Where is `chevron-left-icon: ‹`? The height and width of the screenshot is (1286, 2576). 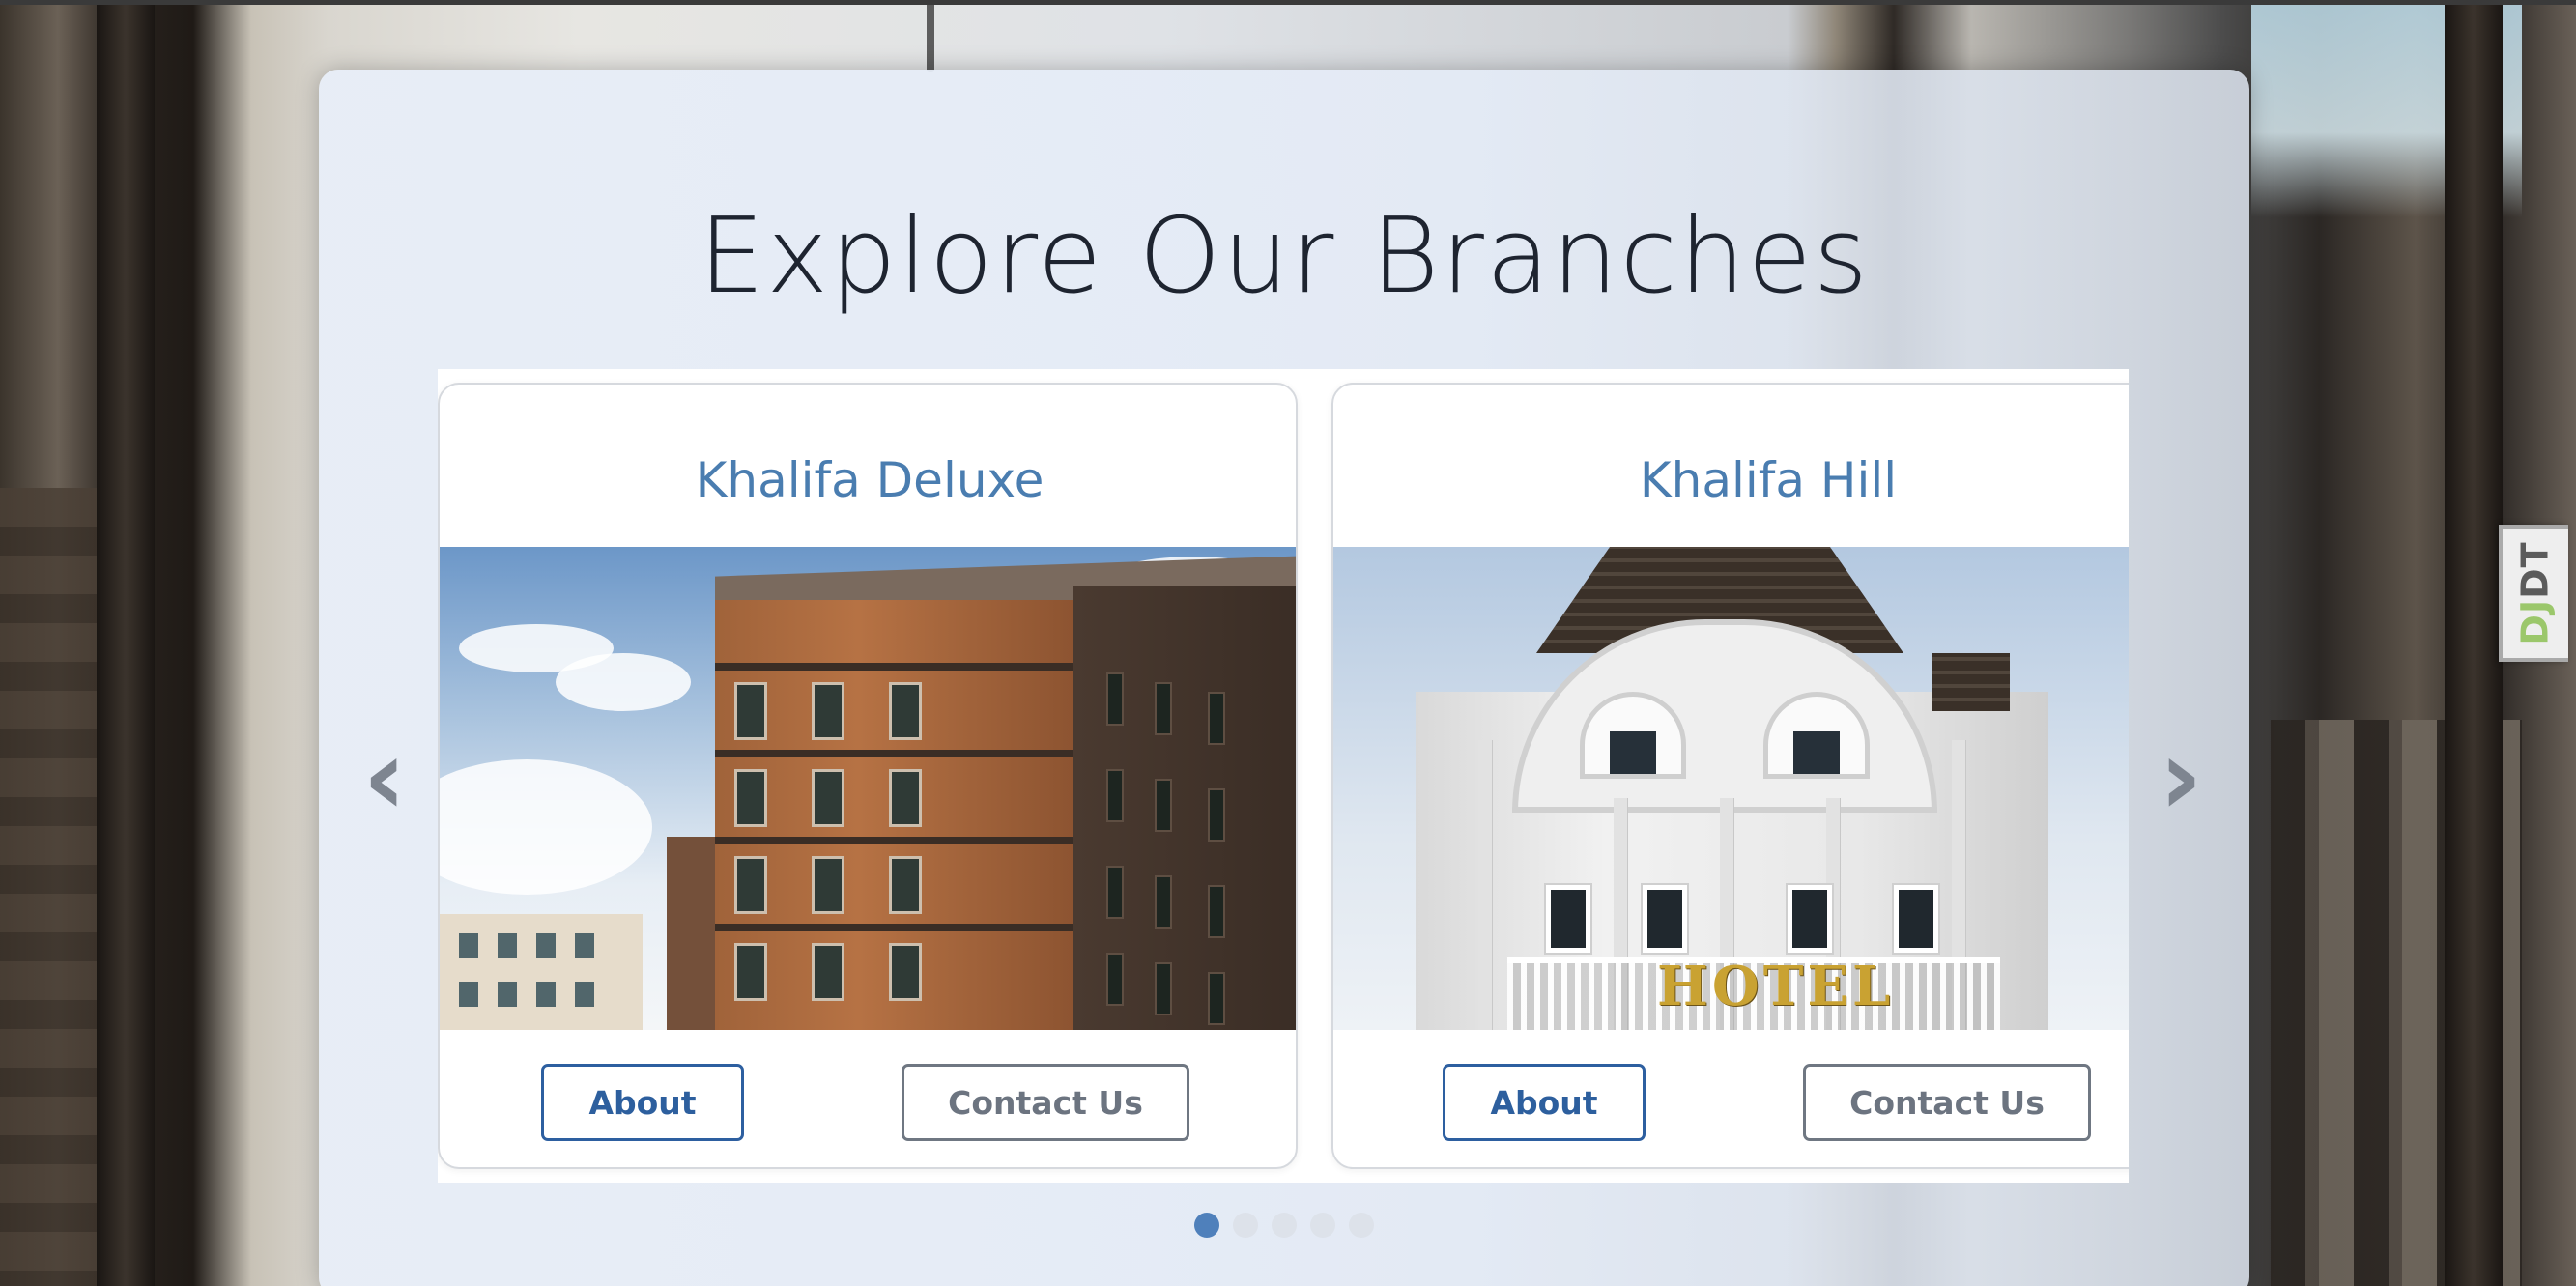 chevron-left-icon: ‹ is located at coordinates (385, 777).